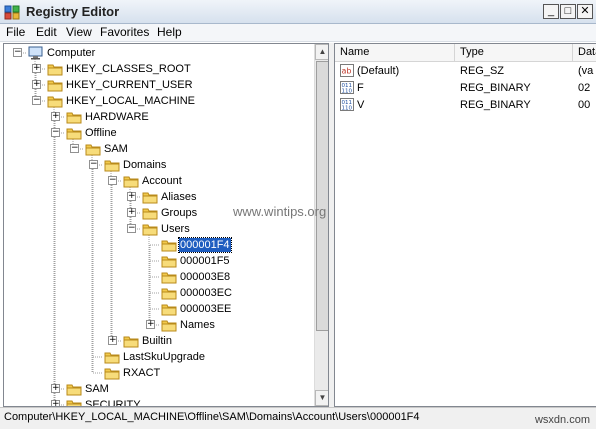 The width and height of the screenshot is (596, 429). I want to click on tree-item-label: RXACT, so click(142, 373).